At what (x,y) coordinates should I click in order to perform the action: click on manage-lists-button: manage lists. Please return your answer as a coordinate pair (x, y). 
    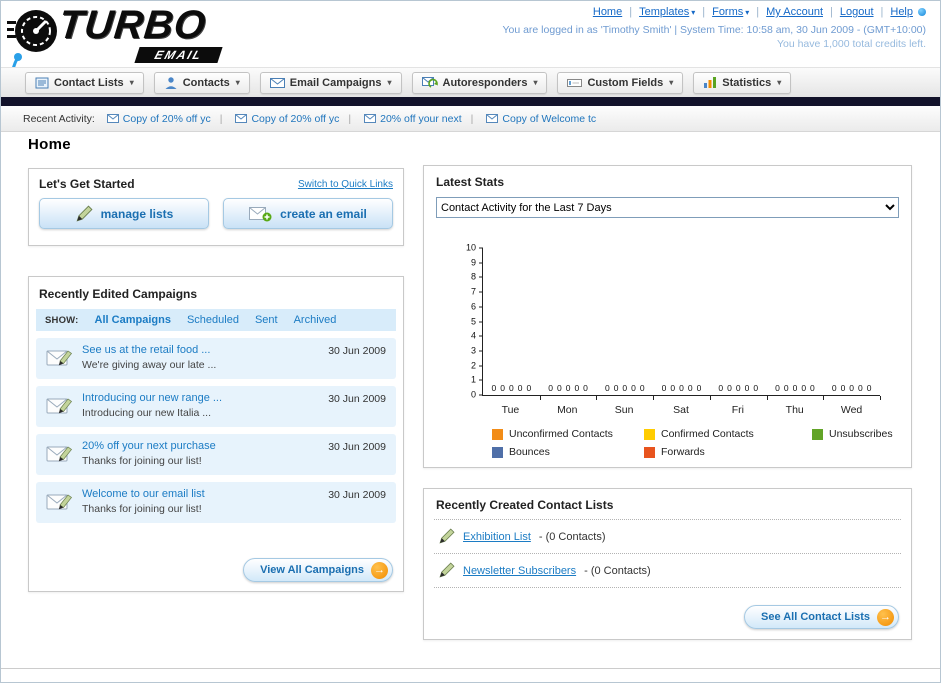
    Looking at the image, I should click on (124, 213).